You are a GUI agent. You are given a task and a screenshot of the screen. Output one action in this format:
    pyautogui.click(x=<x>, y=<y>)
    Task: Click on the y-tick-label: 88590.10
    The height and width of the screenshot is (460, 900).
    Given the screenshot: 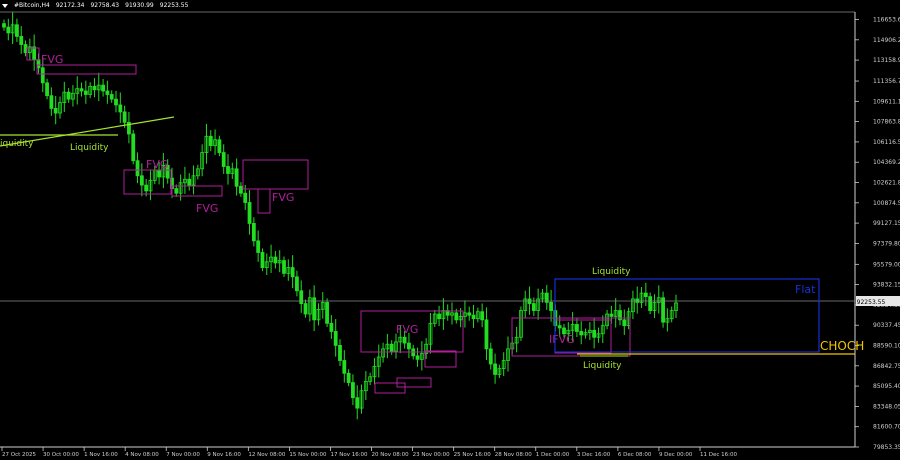 What is the action you would take?
    pyautogui.click(x=886, y=346)
    